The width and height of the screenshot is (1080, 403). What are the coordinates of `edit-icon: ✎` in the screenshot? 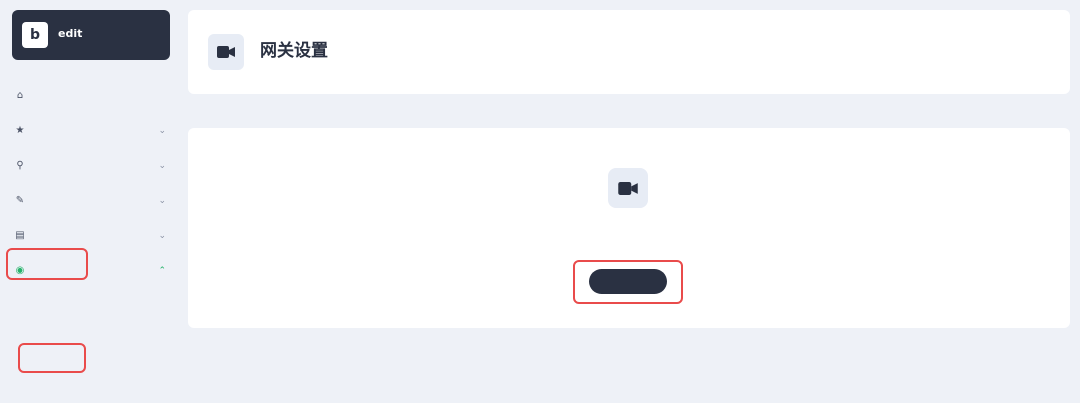 It's located at (20, 200).